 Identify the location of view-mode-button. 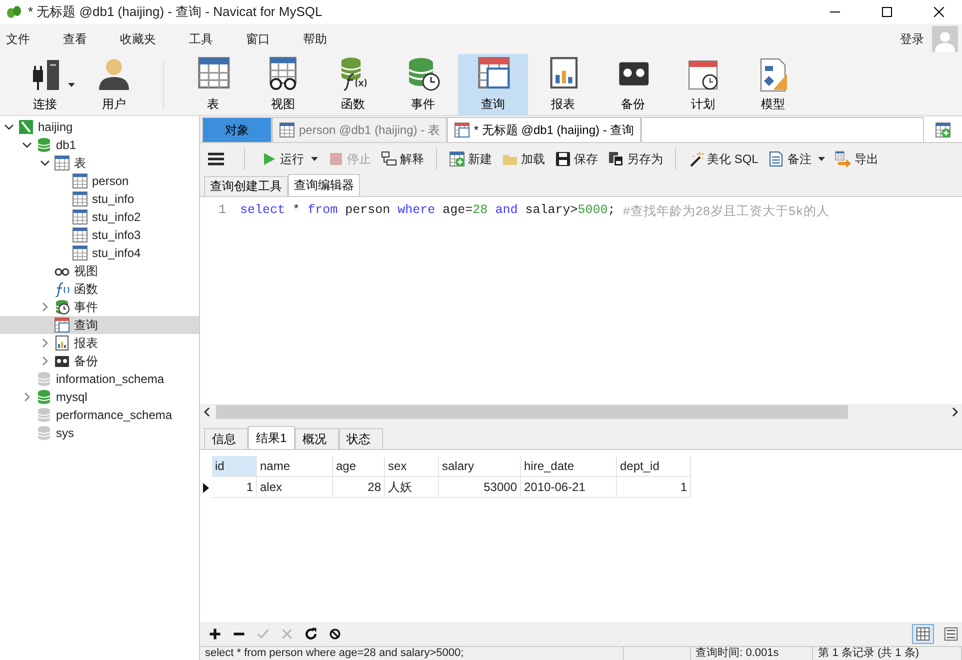
(923, 634).